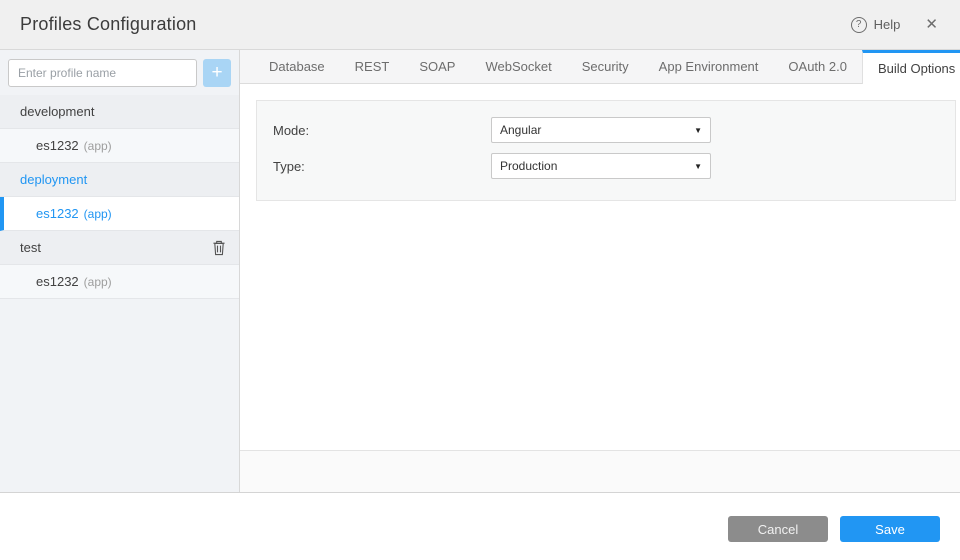  I want to click on profile-group-label: deployment, so click(54, 179).